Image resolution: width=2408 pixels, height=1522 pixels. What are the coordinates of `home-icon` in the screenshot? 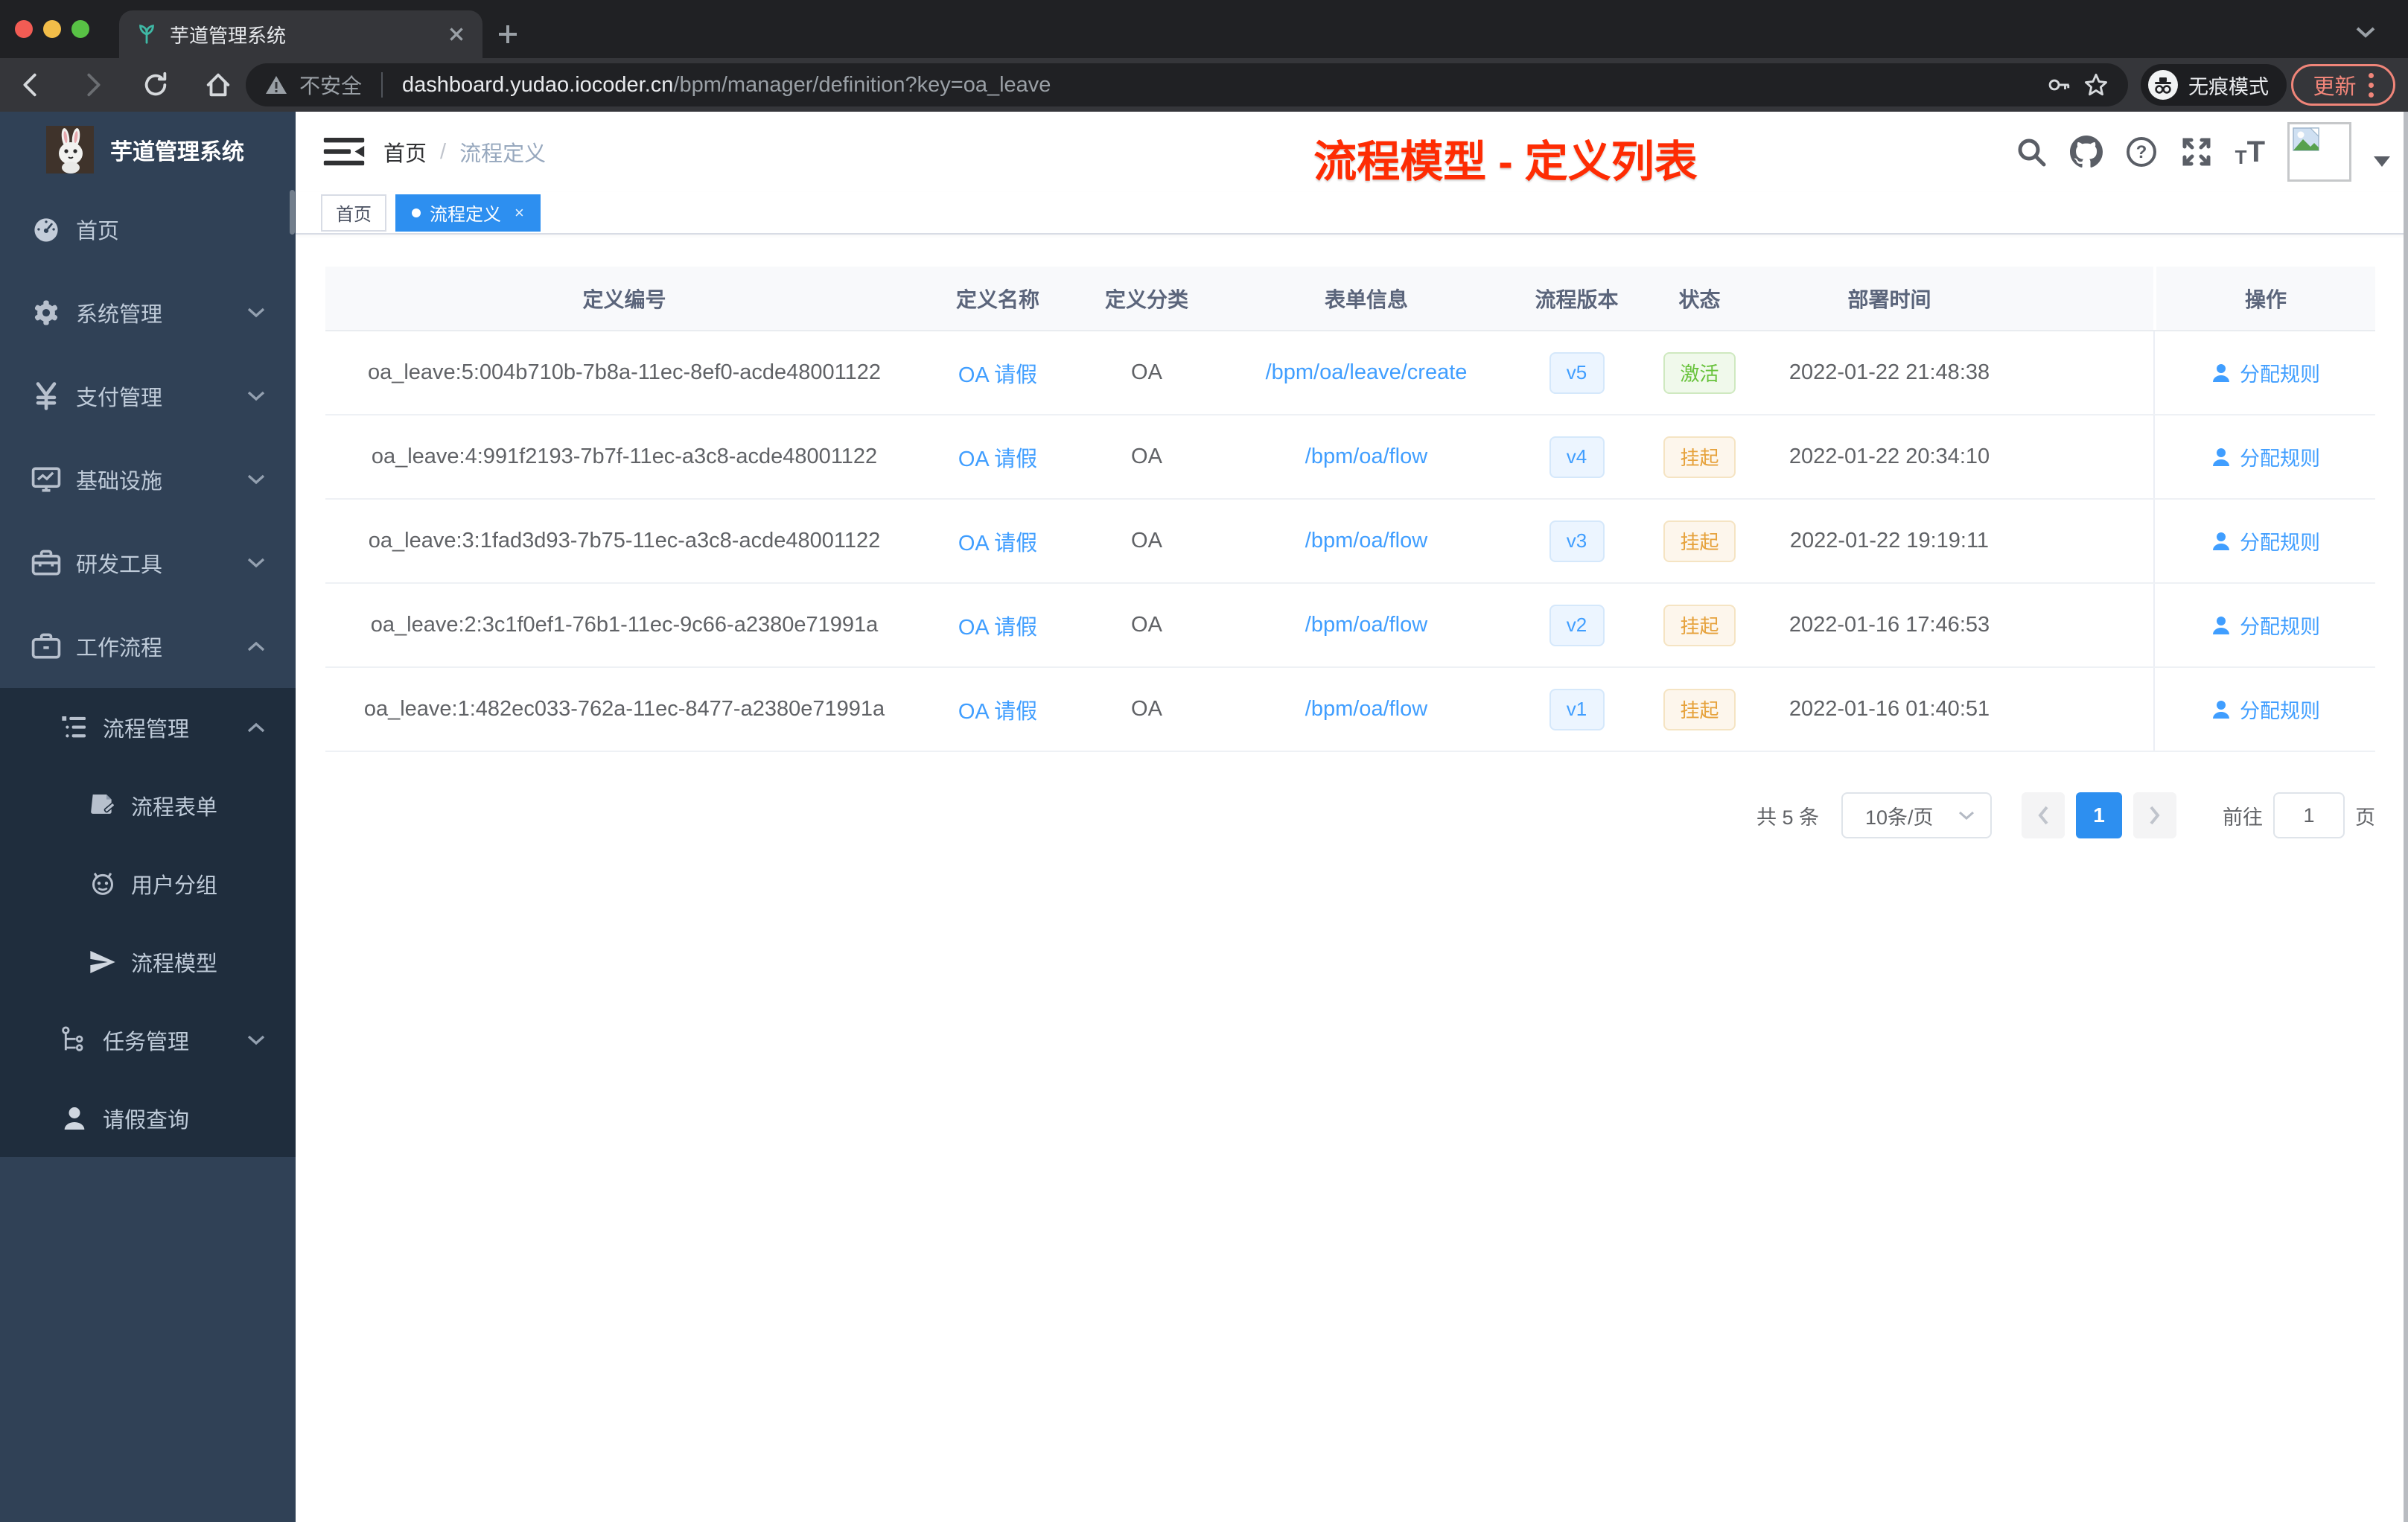 It's located at (218, 85).